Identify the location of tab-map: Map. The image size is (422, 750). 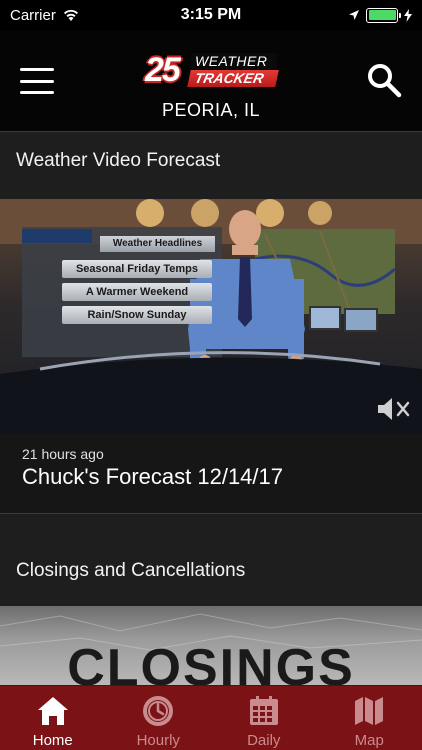
(369, 718).